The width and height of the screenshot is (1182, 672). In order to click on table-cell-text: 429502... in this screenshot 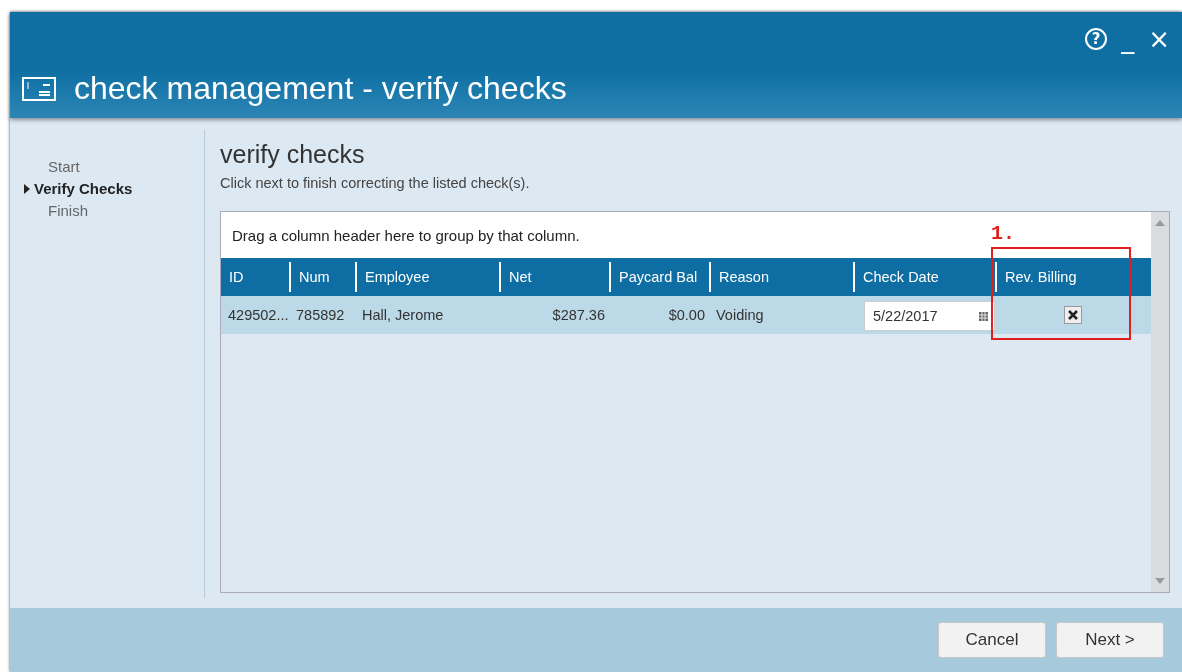, I will do `click(258, 315)`.